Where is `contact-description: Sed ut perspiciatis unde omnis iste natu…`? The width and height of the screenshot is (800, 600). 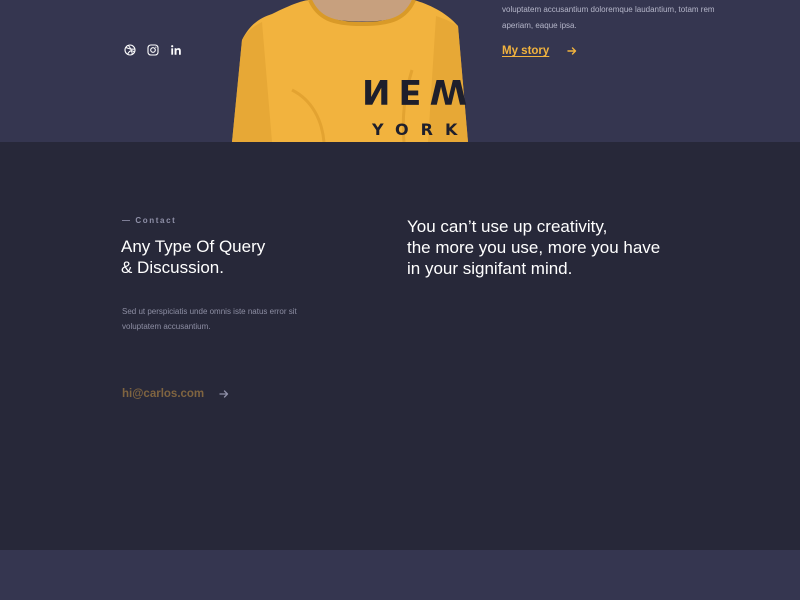 contact-description: Sed ut perspiciatis unde omnis iste natu… is located at coordinates (209, 319).